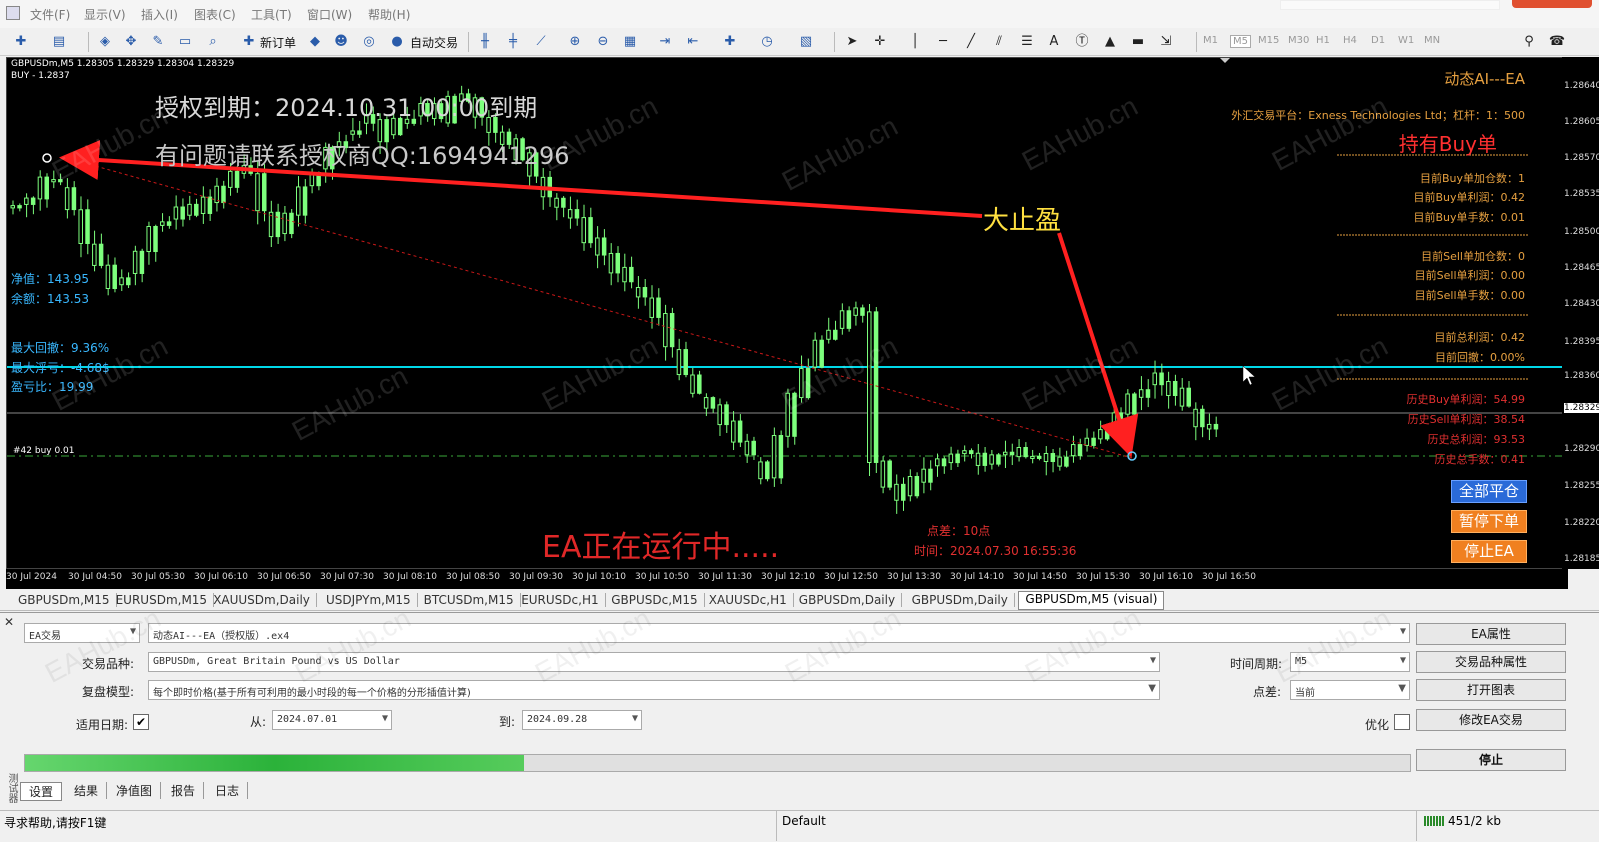 The image size is (1599, 842). What do you see at coordinates (262, 600) in the screenshot?
I see `chart-tab: XAUUSDm,Daily` at bounding box center [262, 600].